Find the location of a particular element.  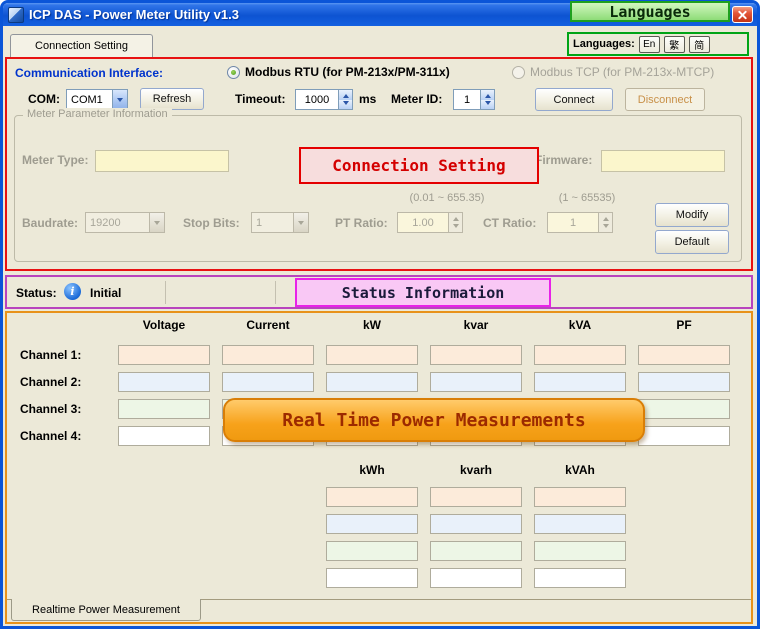

modbus-tcp-radio: Modbus TCP (for PM-213x-MTCP) is located at coordinates (613, 72).